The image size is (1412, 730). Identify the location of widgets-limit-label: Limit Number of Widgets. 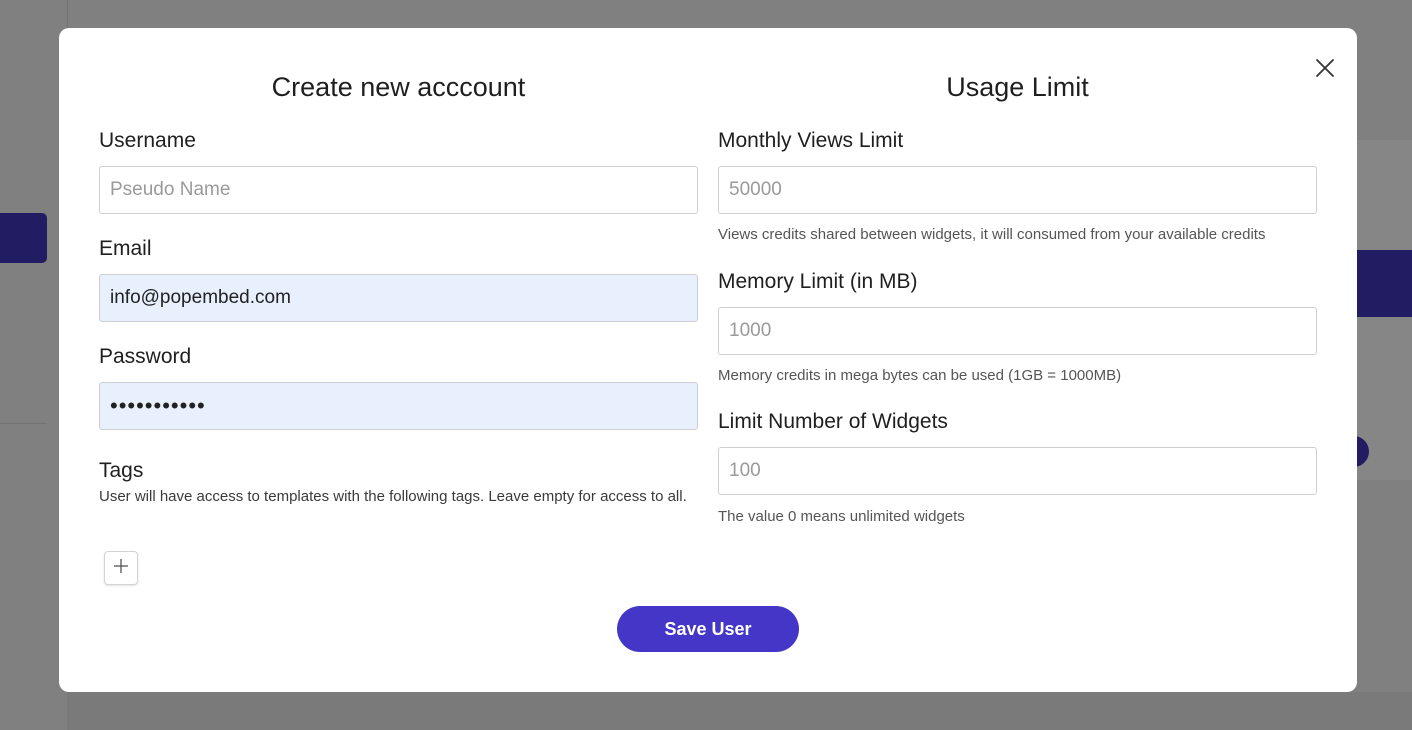
(833, 421).